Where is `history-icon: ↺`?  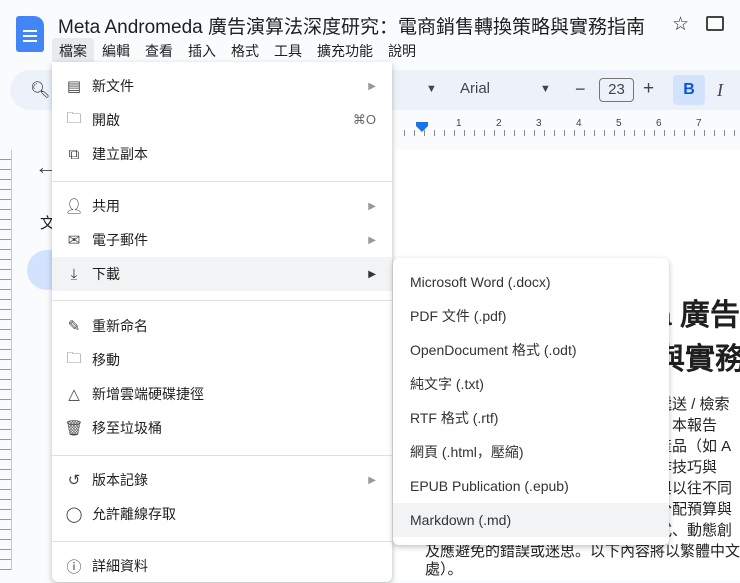 history-icon: ↺ is located at coordinates (74, 480).